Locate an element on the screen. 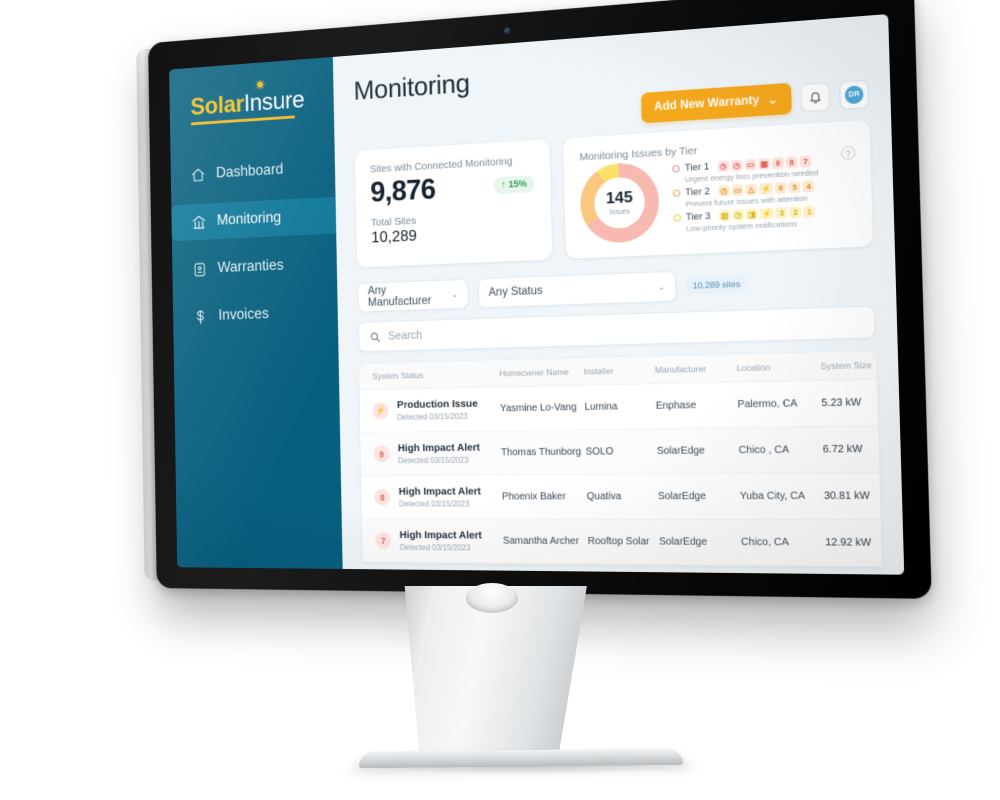 This screenshot has height=800, width=1000. tier2-pills: ◷ ▭ △ ⚡ 6 5 4 is located at coordinates (766, 188).